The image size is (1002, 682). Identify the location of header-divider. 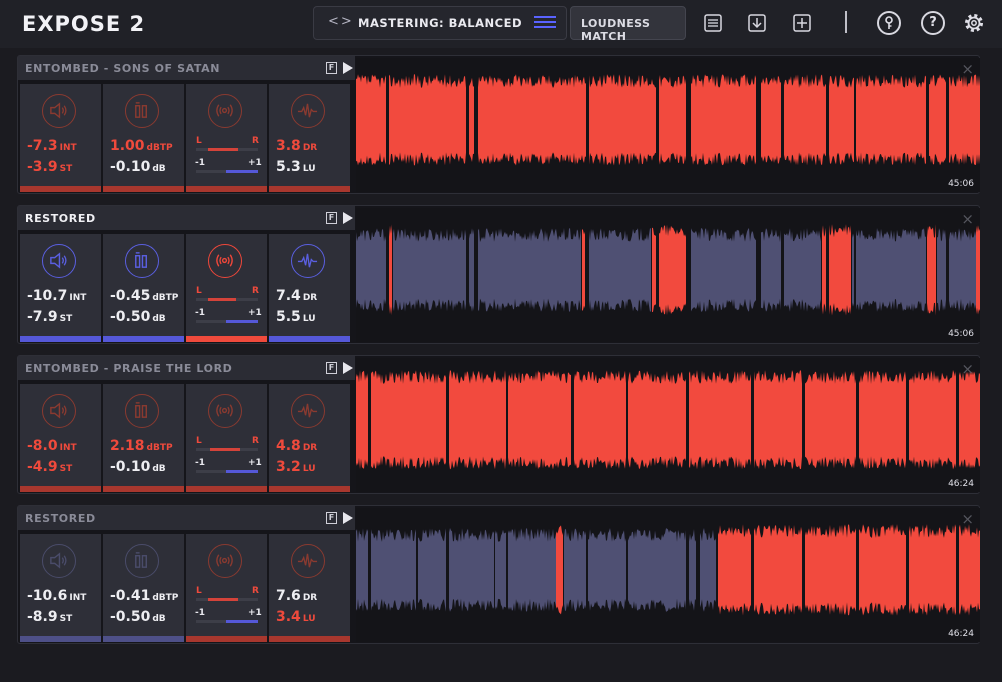
(846, 22).